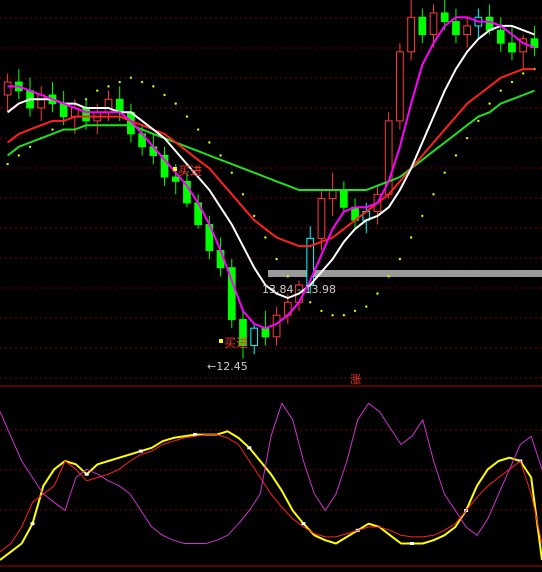 Image resolution: width=542 pixels, height=572 pixels. I want to click on oscillator-title: 涨, so click(355, 379).